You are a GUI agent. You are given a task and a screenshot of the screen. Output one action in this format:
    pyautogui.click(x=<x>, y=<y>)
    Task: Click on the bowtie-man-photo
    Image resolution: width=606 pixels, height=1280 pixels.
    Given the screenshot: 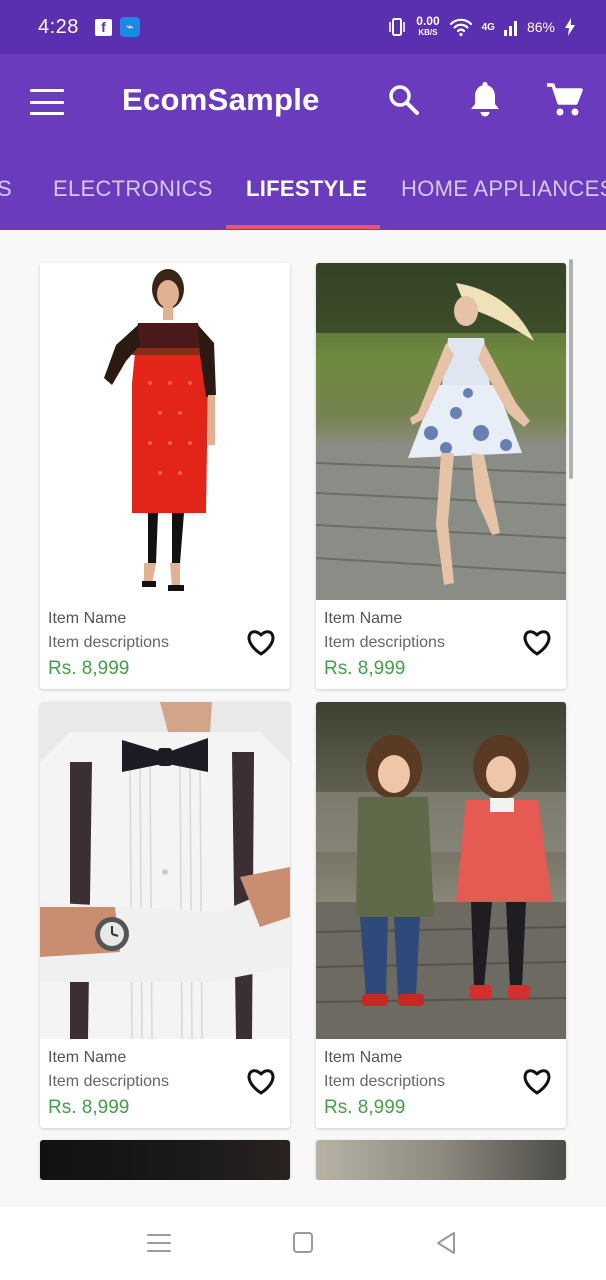 What is the action you would take?
    pyautogui.click(x=165, y=870)
    